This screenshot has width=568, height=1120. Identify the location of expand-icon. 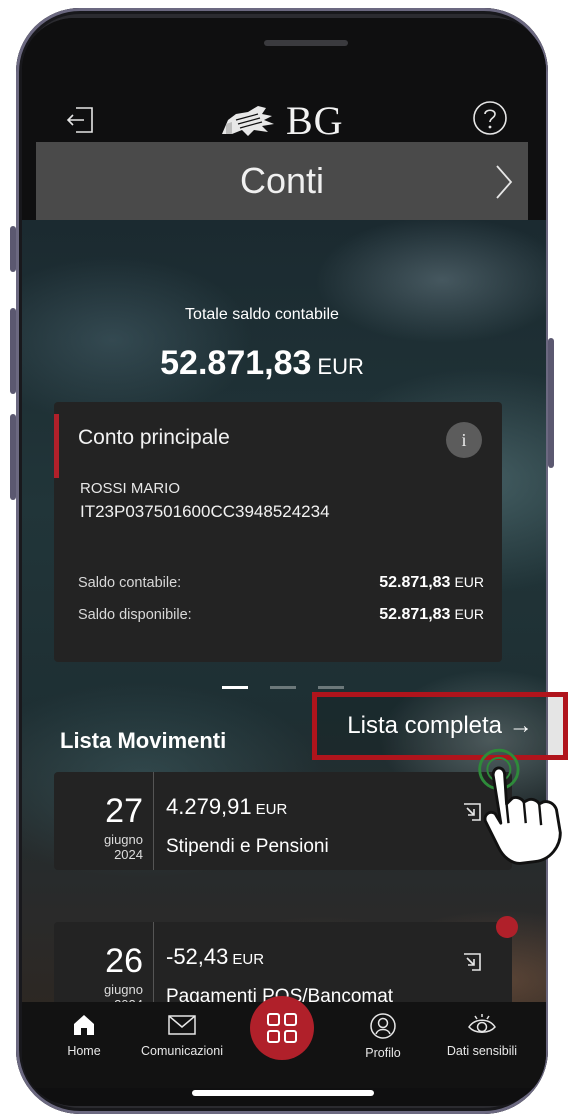
(472, 962).